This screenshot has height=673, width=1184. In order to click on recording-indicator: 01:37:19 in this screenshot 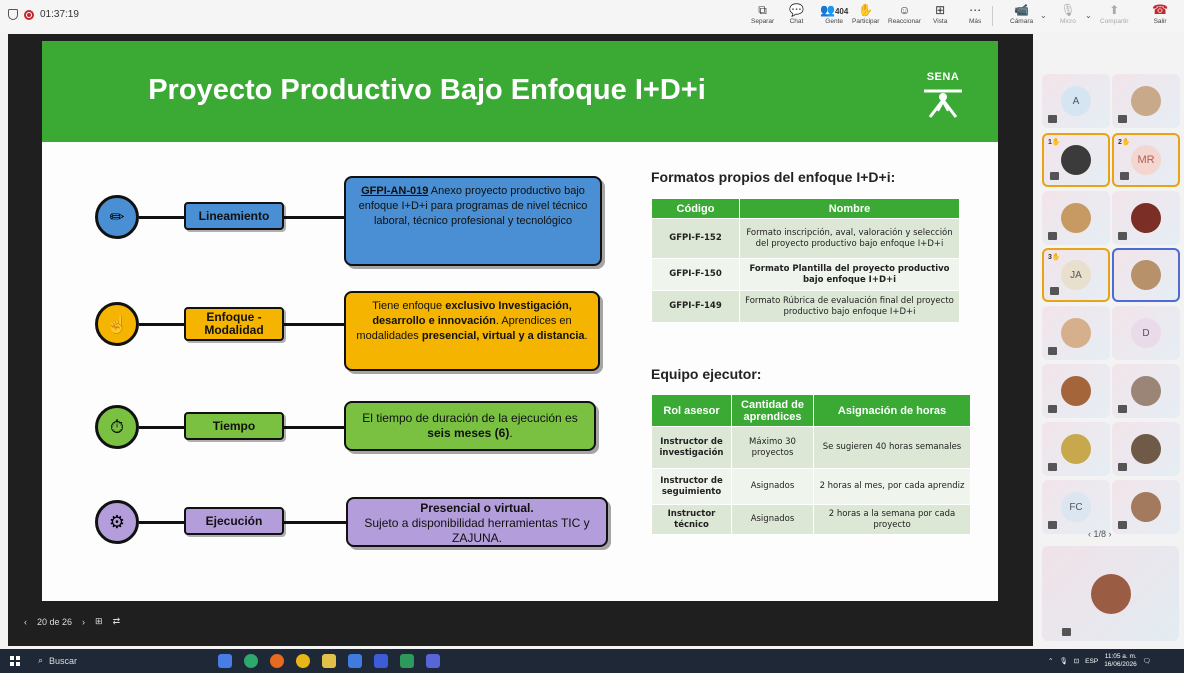, I will do `click(43, 14)`.